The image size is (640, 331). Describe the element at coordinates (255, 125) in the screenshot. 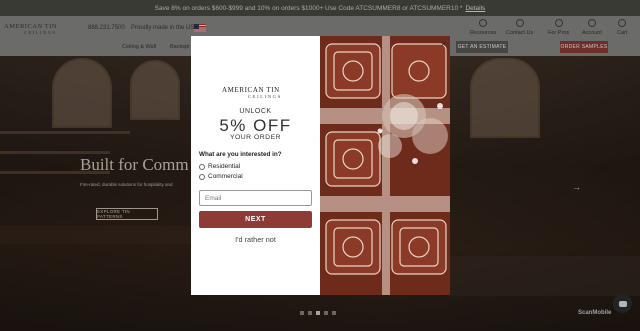

I see `offer-headline: 5% OFF` at that location.